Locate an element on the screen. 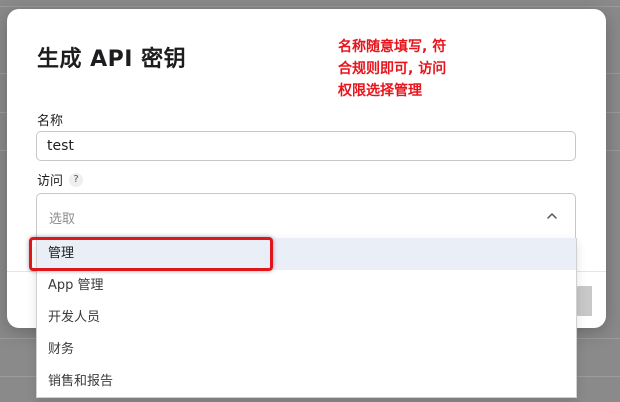 This screenshot has width=620, height=402. dialog-title: 生成 API 密钥 is located at coordinates (112, 59).